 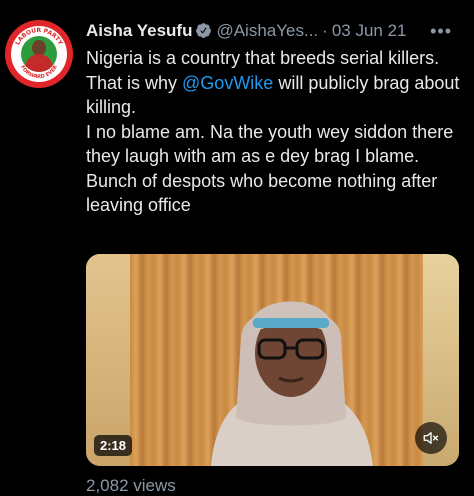 What do you see at coordinates (227, 83) in the screenshot?
I see `mention-link: @GovWike` at bounding box center [227, 83].